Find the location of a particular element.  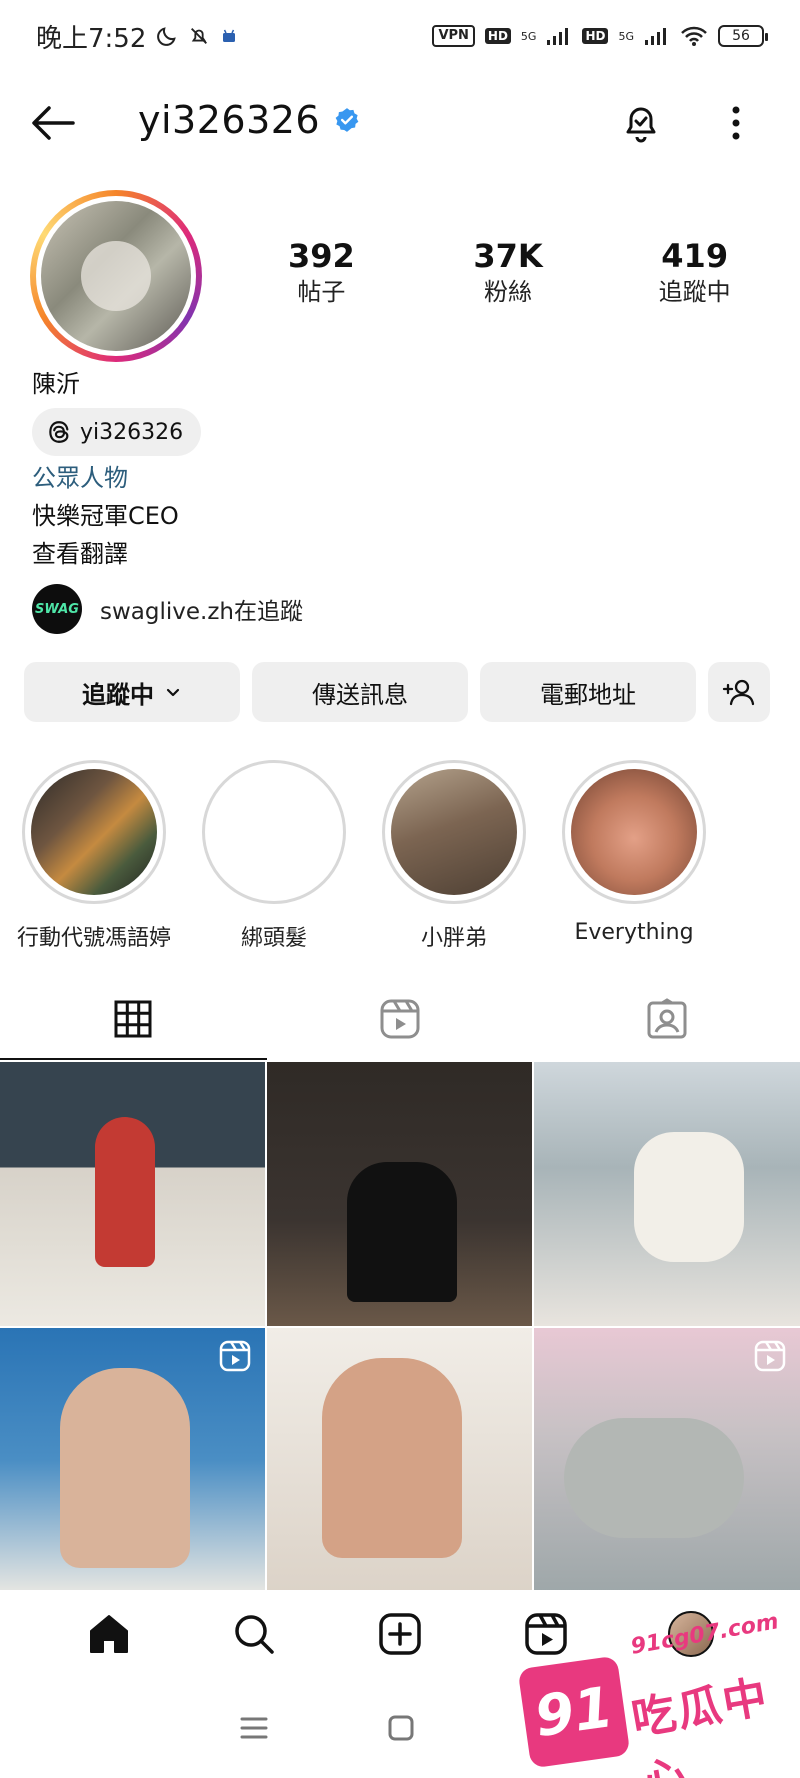

network-type: 5G is located at coordinates (528, 36).